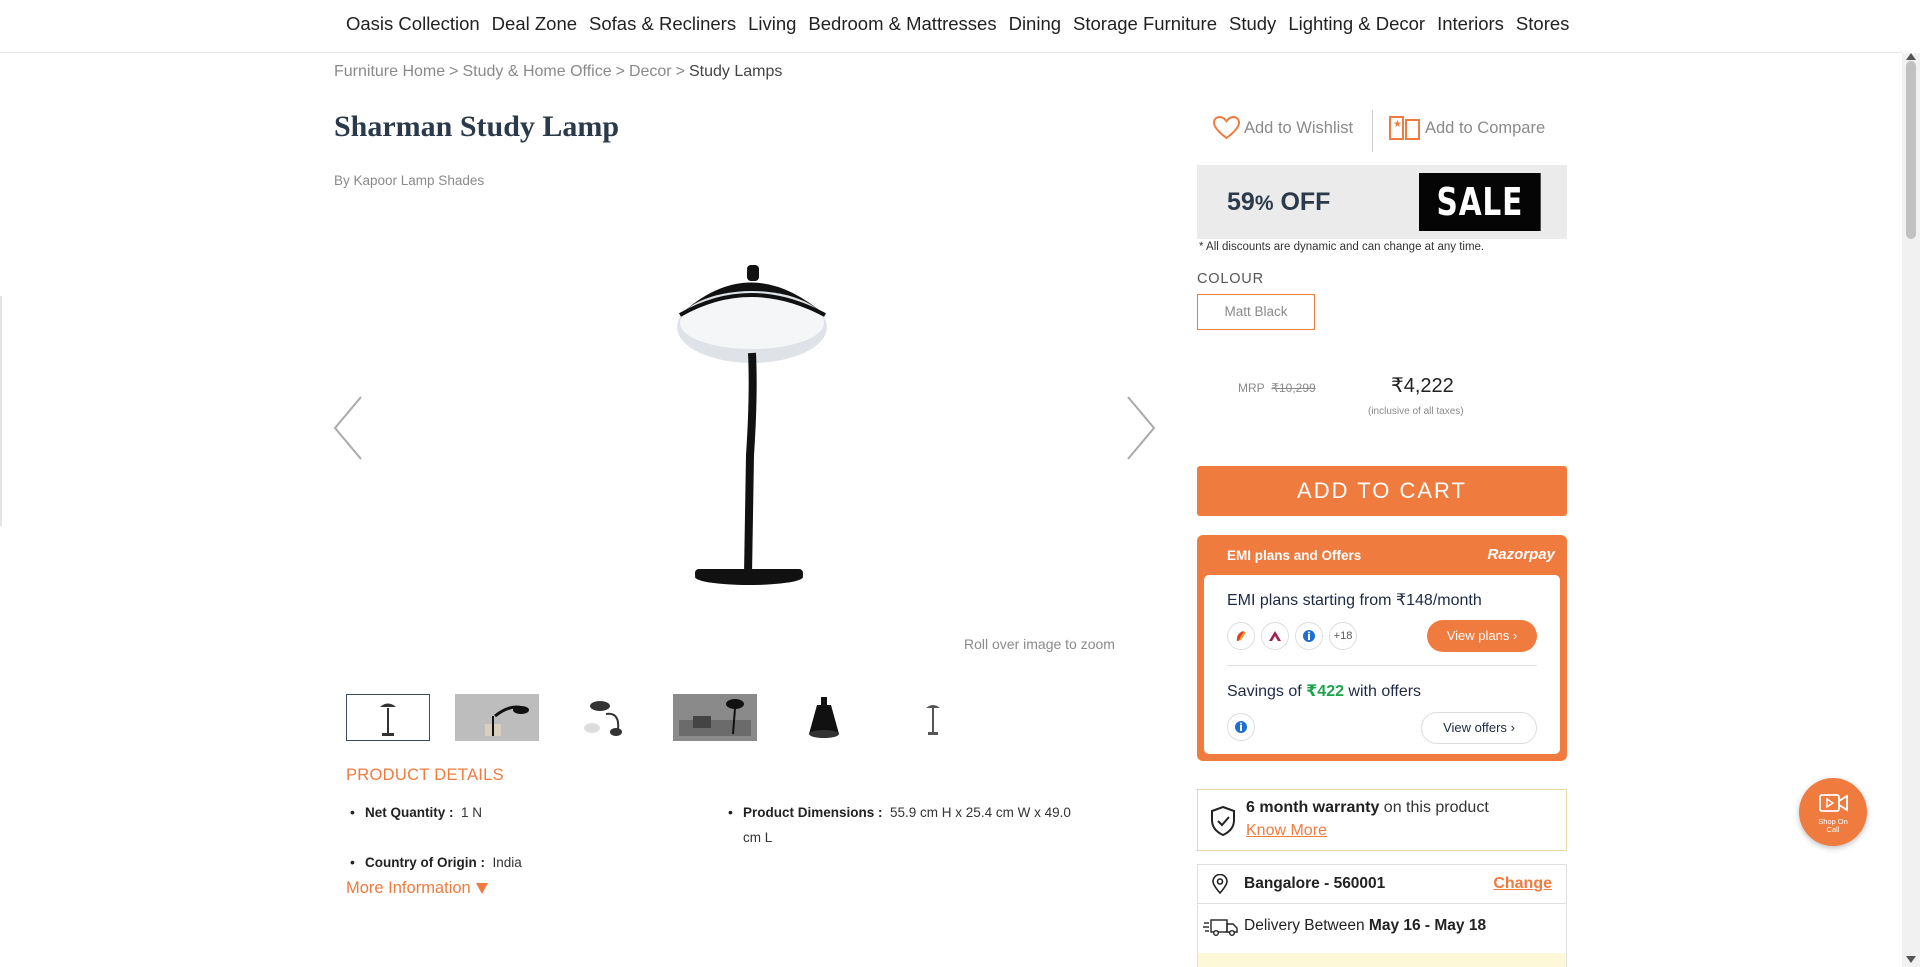  I want to click on net-quantity-value: 1 N, so click(472, 812).